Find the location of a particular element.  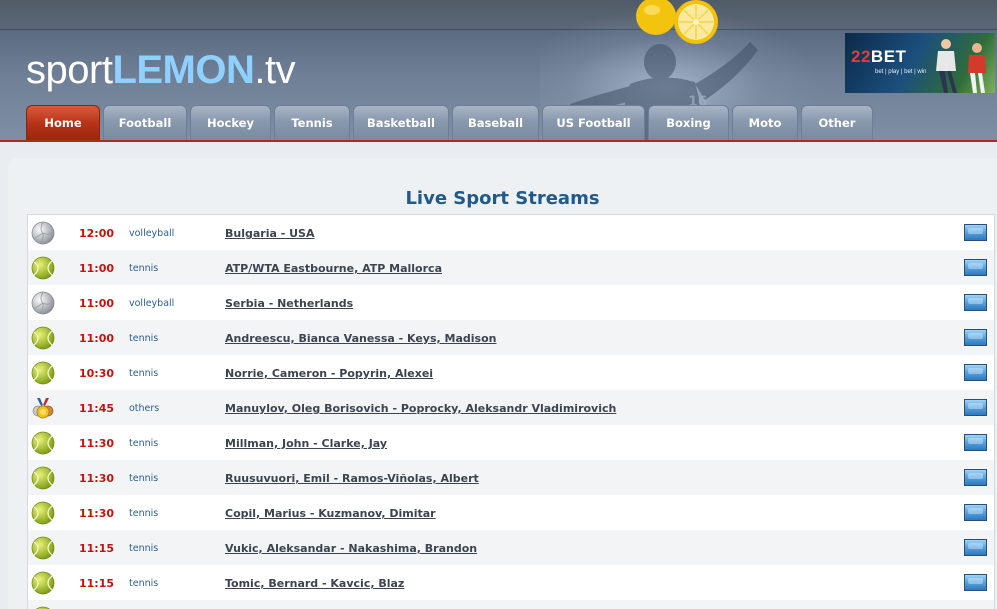

tab-us-football: US Football is located at coordinates (593, 122).